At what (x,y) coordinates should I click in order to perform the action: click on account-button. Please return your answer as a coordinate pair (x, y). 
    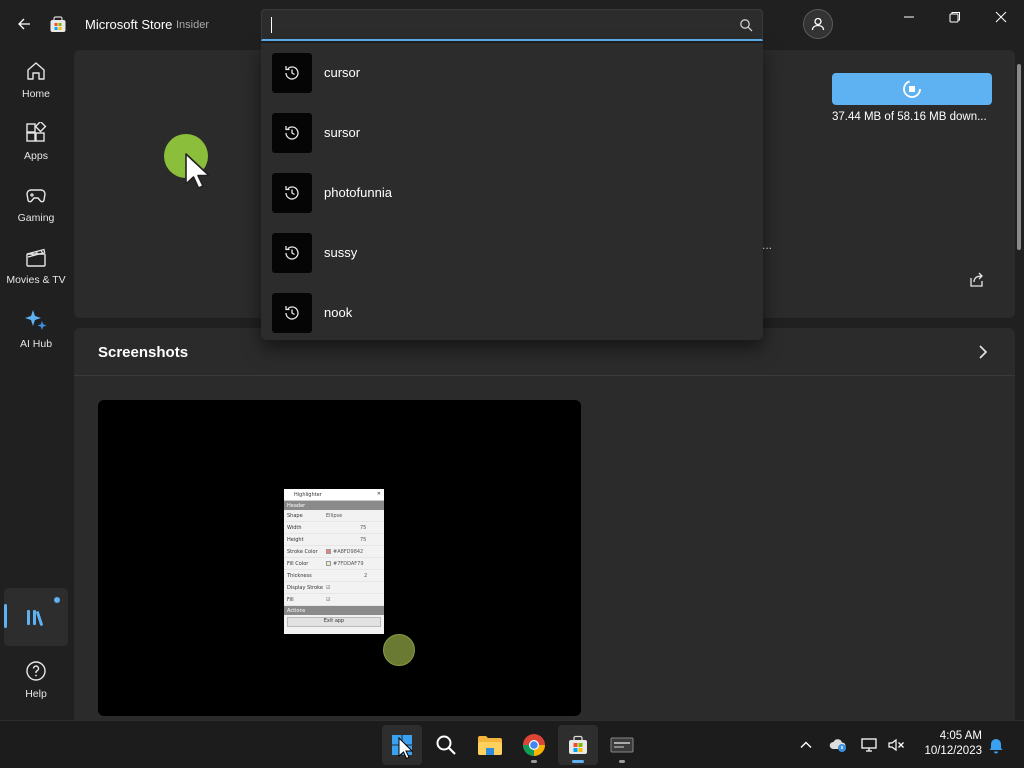
    Looking at the image, I should click on (818, 24).